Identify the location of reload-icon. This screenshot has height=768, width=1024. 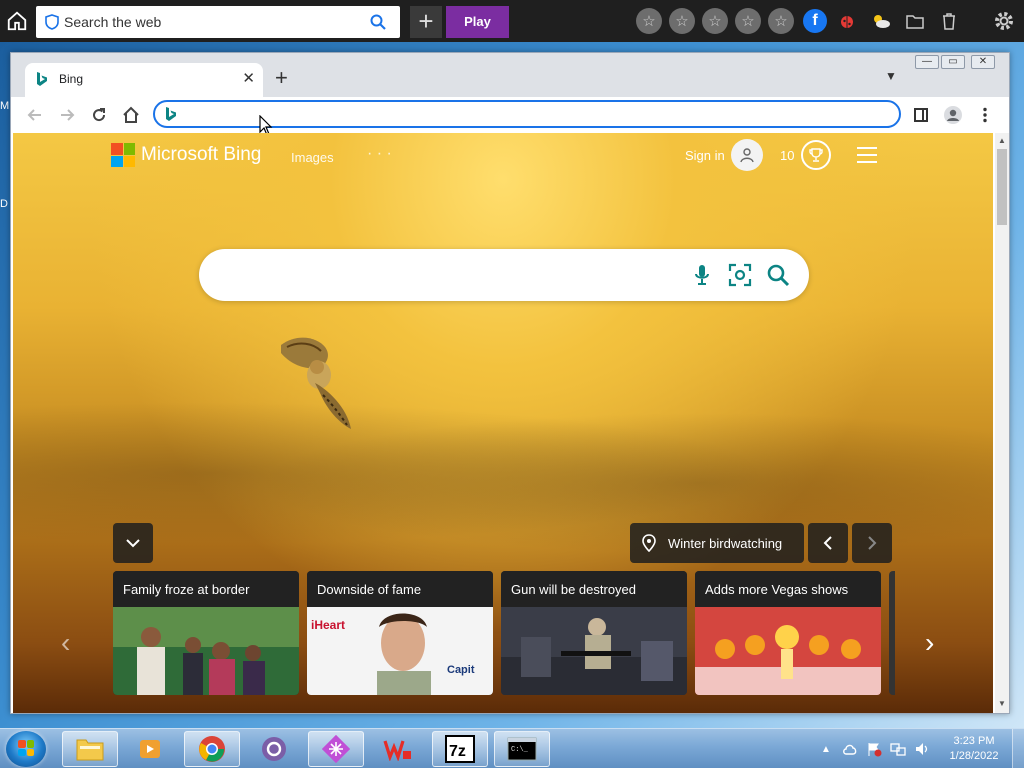
(99, 115).